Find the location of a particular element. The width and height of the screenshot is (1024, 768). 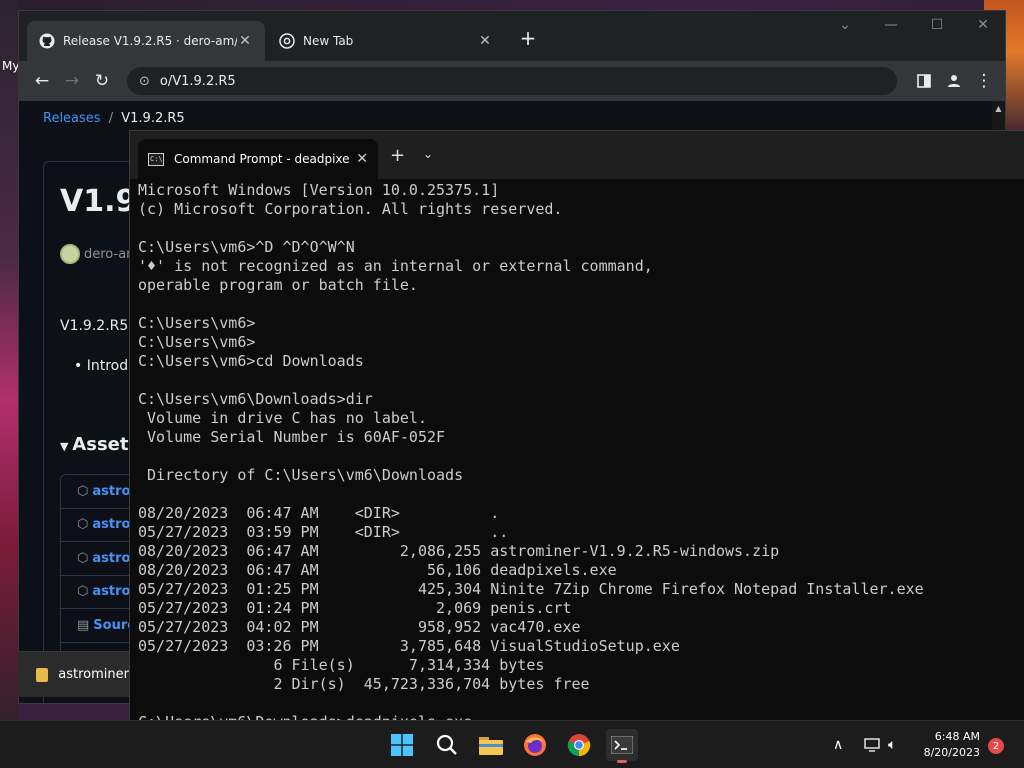

file-zip-icon: ▤ is located at coordinates (83, 625).